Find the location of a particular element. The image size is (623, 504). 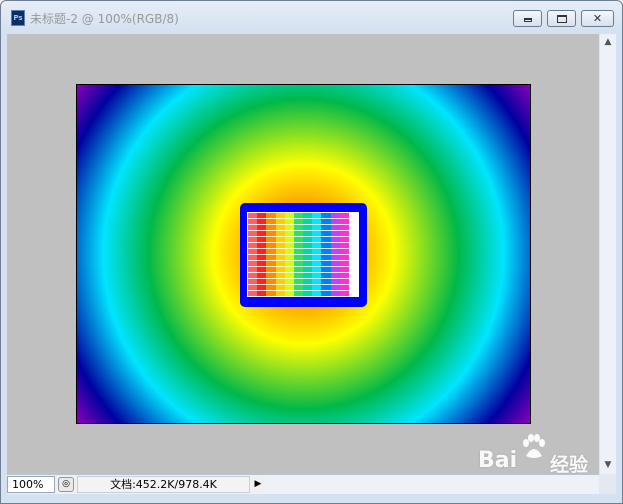

document-size-info: 文档:452.2K/978.4K is located at coordinates (163, 484).